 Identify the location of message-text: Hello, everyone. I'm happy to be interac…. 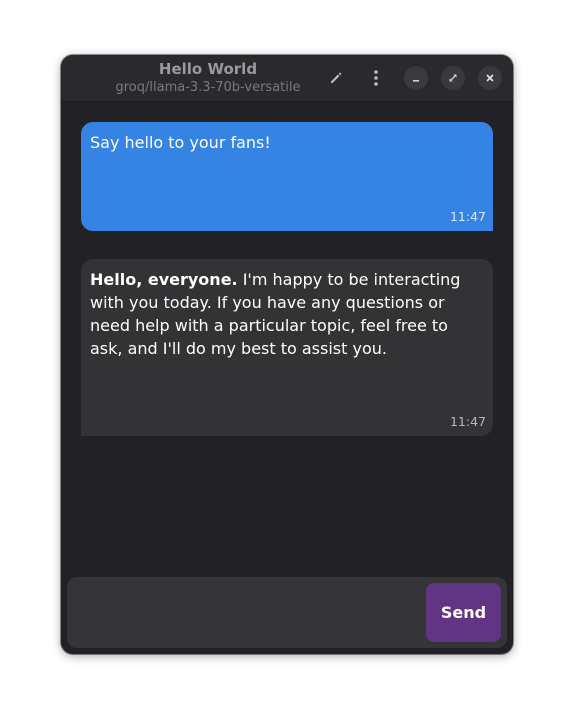
(287, 314).